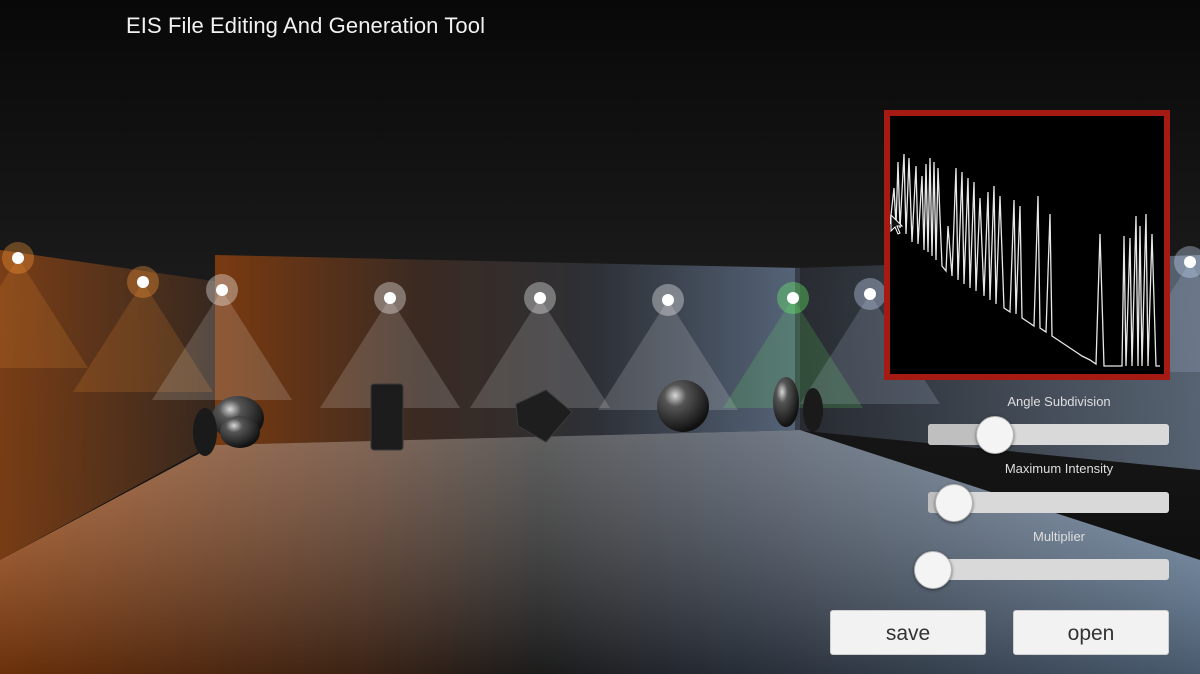  I want to click on angle-subdivision-label: Angle Subdivision, so click(1059, 401).